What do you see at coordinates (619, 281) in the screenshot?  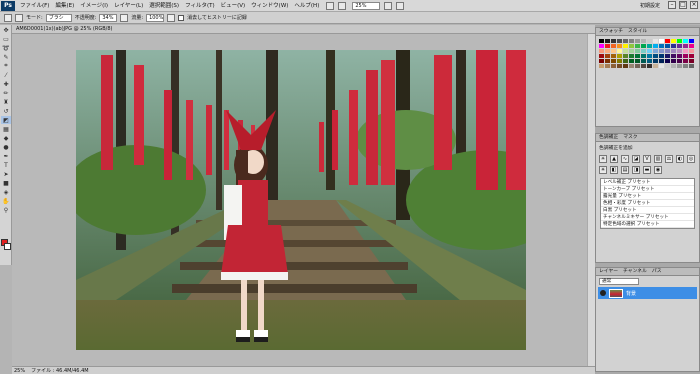 I see `blend-mode-select: 通常` at bounding box center [619, 281].